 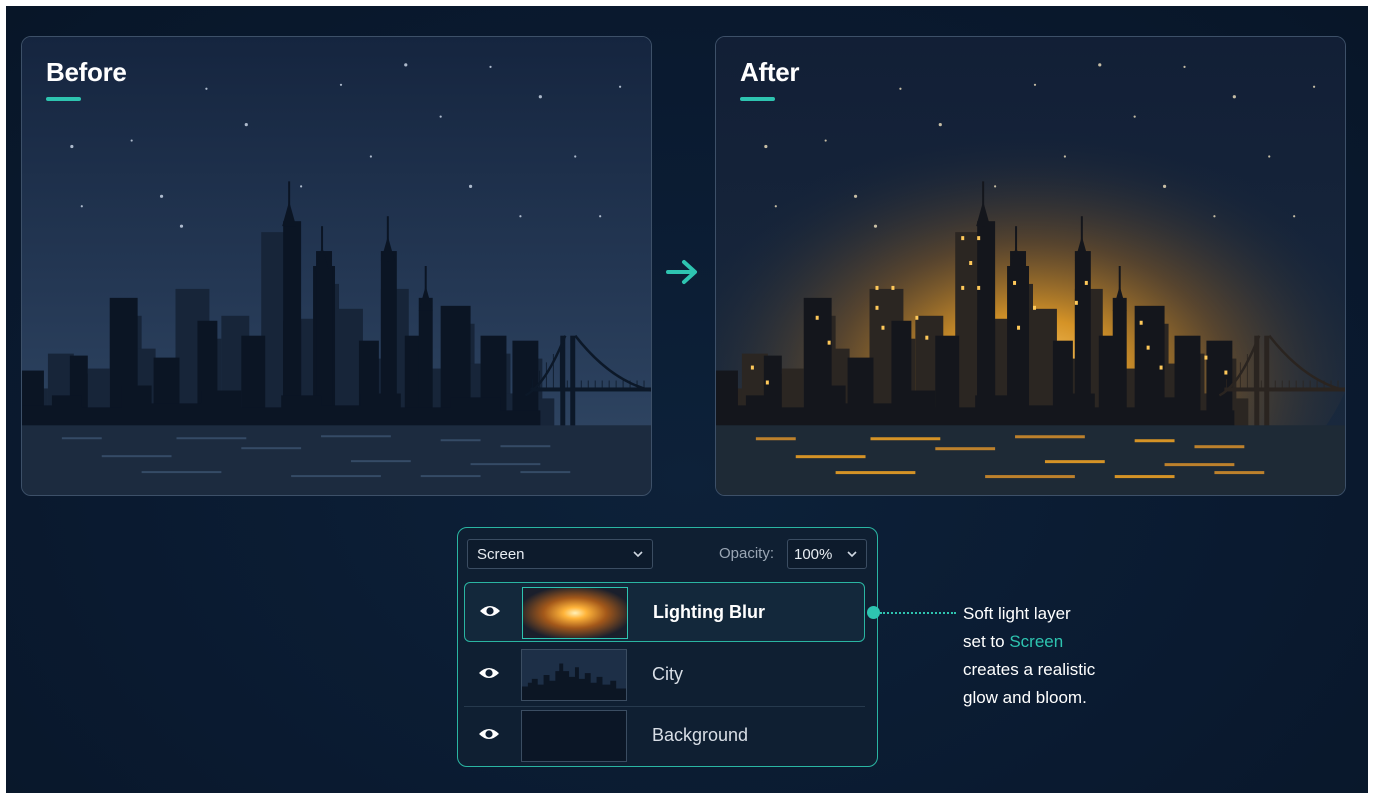 I want to click on blend-mode-value: Screen, so click(x=501, y=554).